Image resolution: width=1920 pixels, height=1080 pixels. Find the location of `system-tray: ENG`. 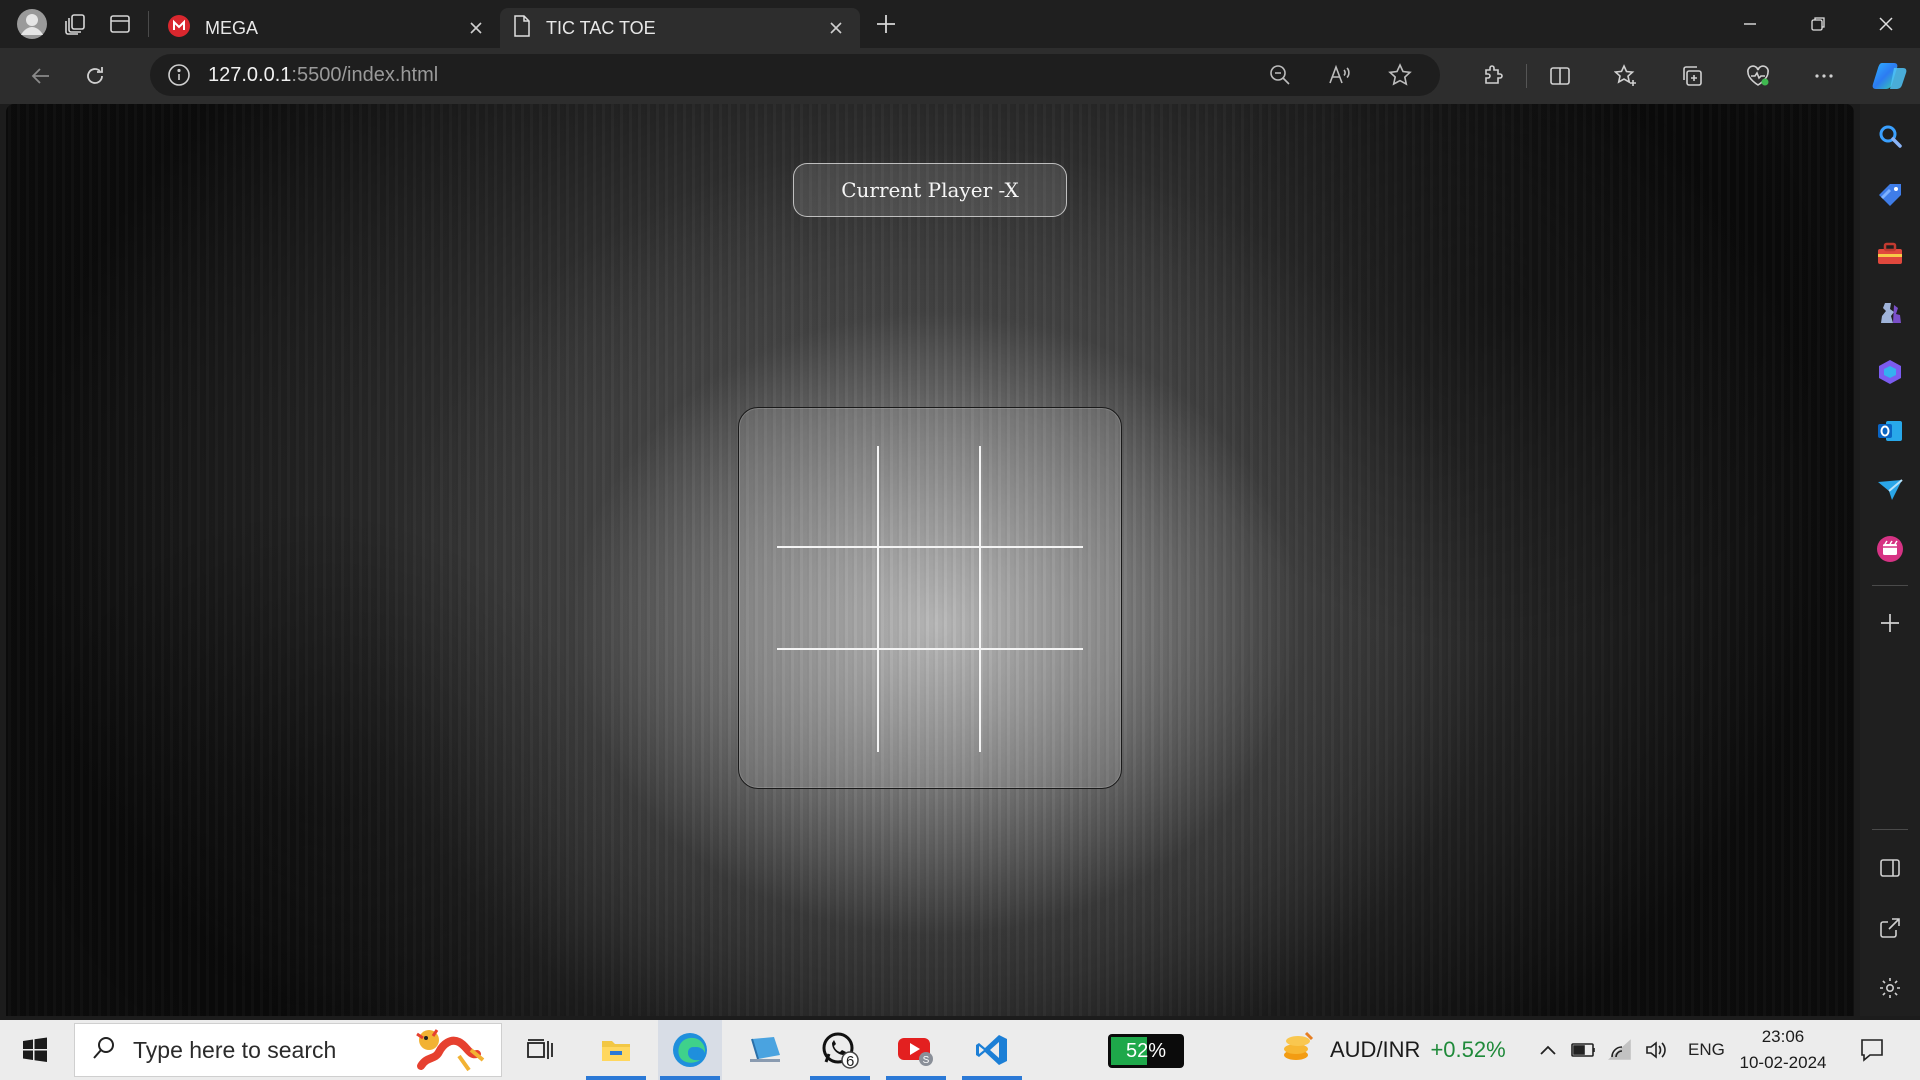

system-tray: ENG is located at coordinates (1634, 1050).